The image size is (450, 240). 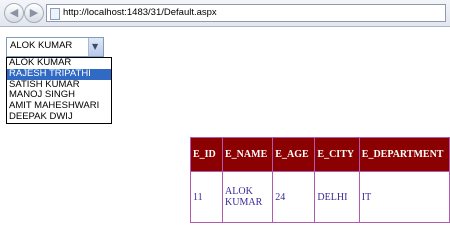 I want to click on table-row: 11 ALOK KUMAR 24 DELHI IT, so click(x=319, y=197).